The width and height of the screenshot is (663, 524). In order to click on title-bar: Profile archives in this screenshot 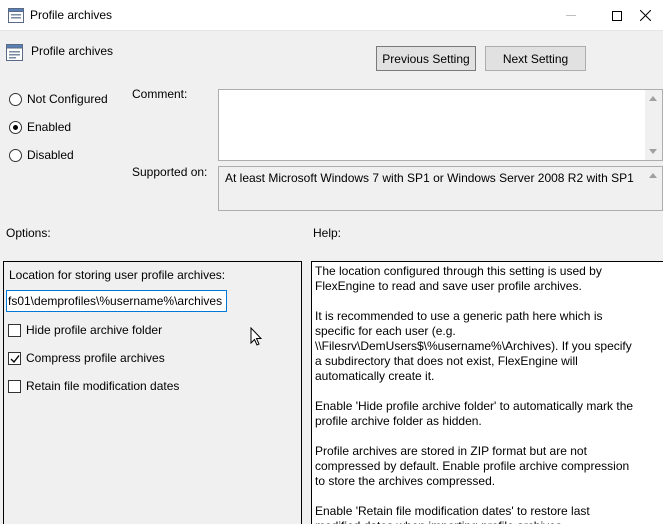, I will do `click(331, 15)`.